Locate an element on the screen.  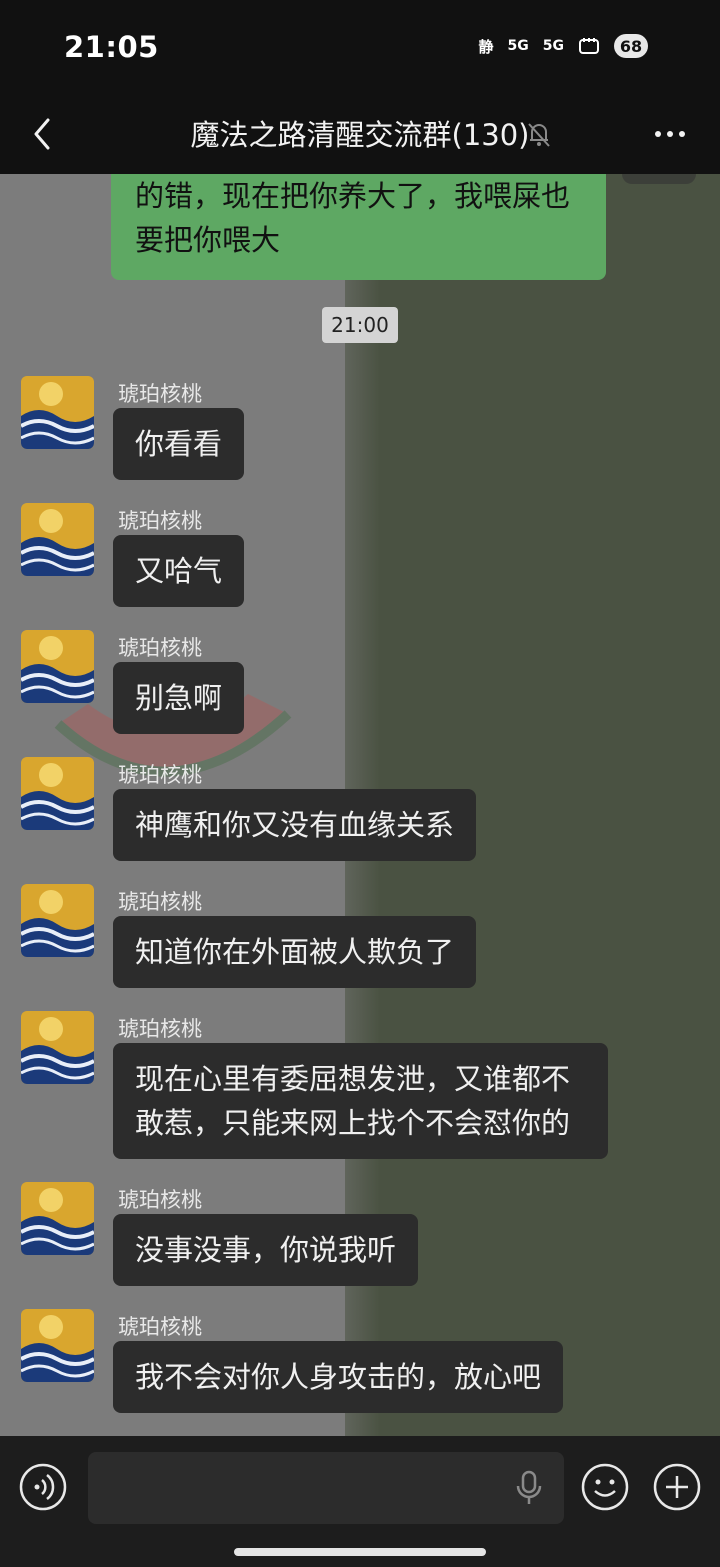
message-timestamp: 21:00 is located at coordinates (360, 325).